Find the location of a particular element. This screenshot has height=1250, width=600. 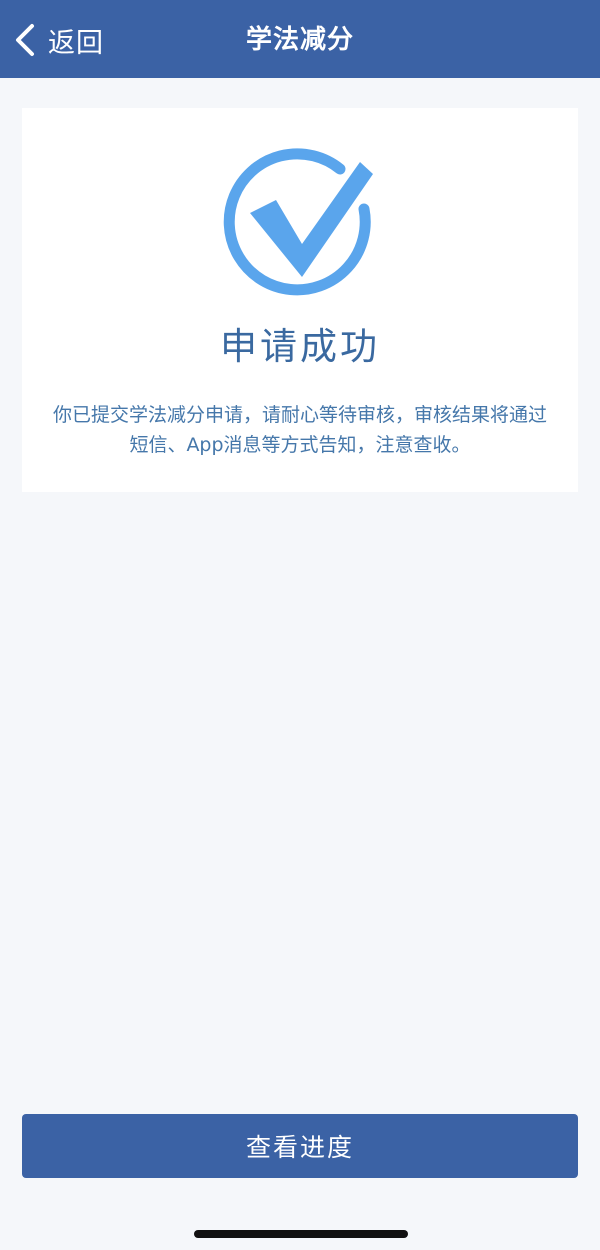

top-navbar: 返回 学法减分 is located at coordinates (300, 39).